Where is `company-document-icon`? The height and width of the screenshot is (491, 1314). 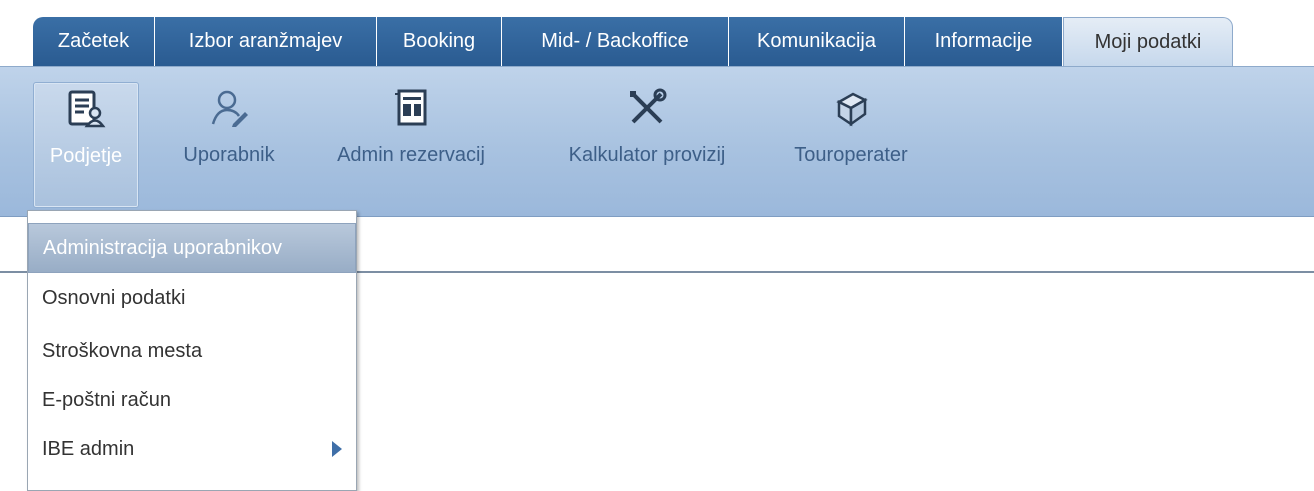 company-document-icon is located at coordinates (87, 109).